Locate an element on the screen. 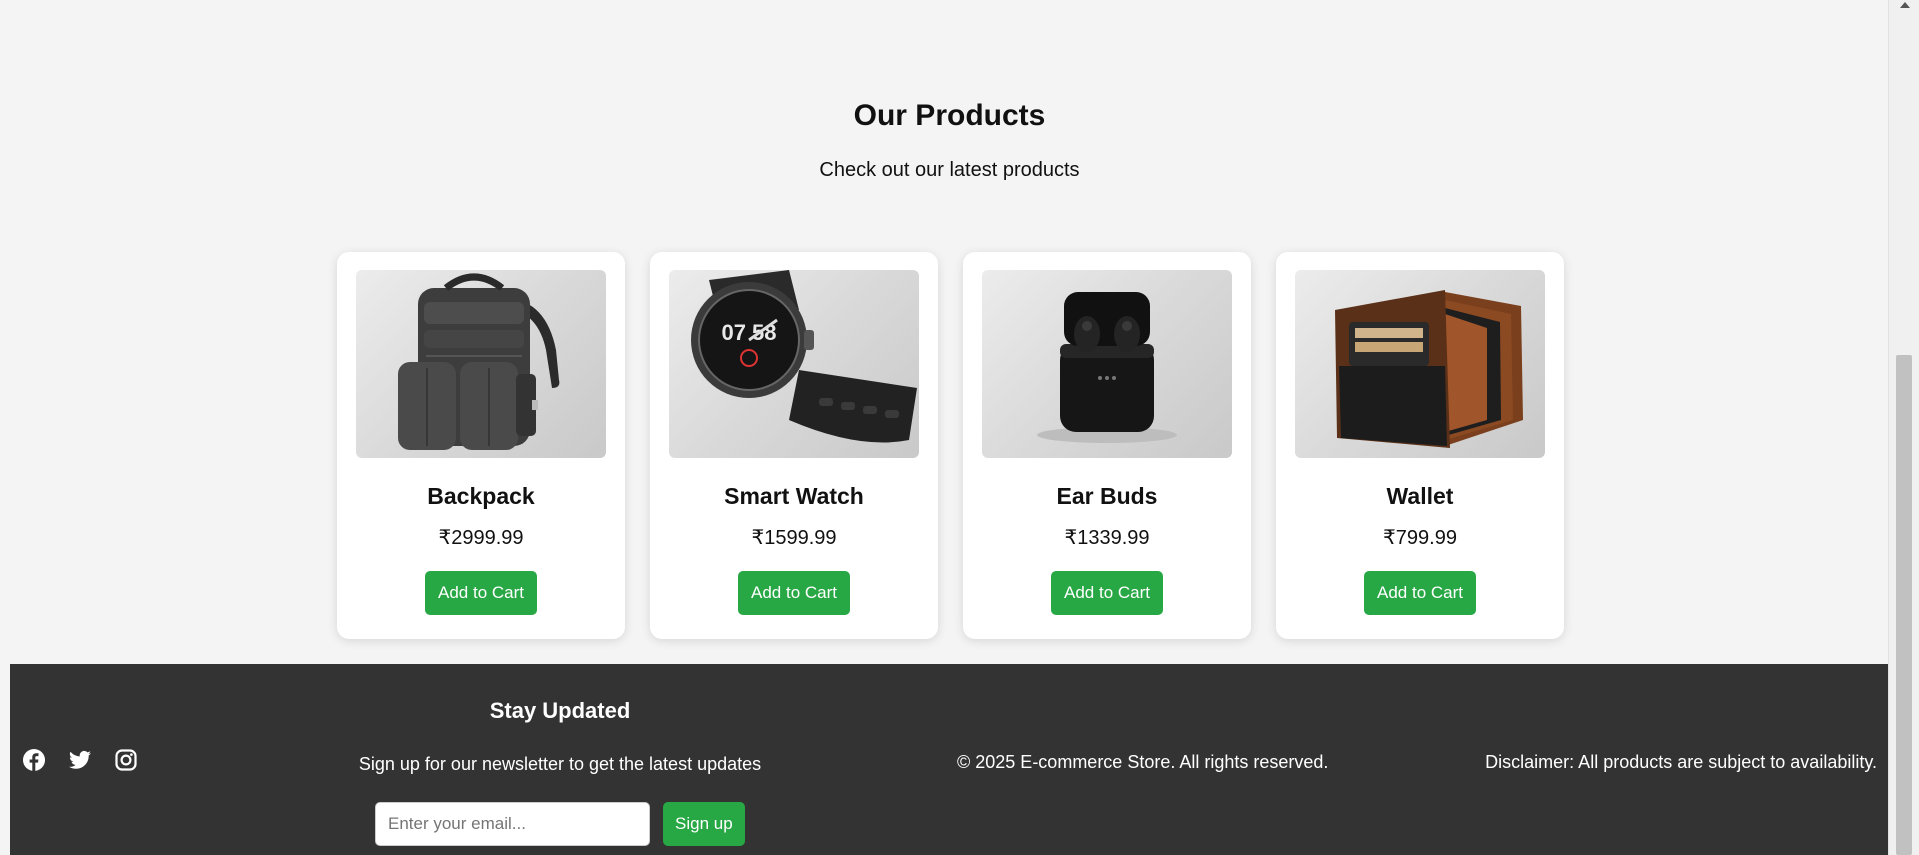  social-links is located at coordinates (80, 760).